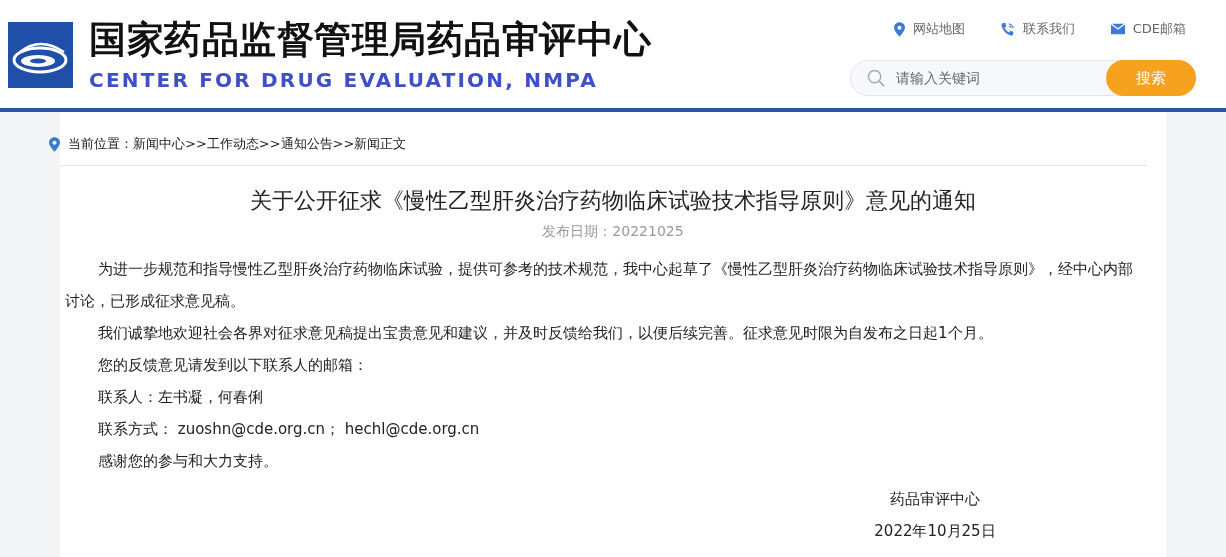 The height and width of the screenshot is (557, 1226). What do you see at coordinates (1117, 29) in the screenshot?
I see `mail-icon` at bounding box center [1117, 29].